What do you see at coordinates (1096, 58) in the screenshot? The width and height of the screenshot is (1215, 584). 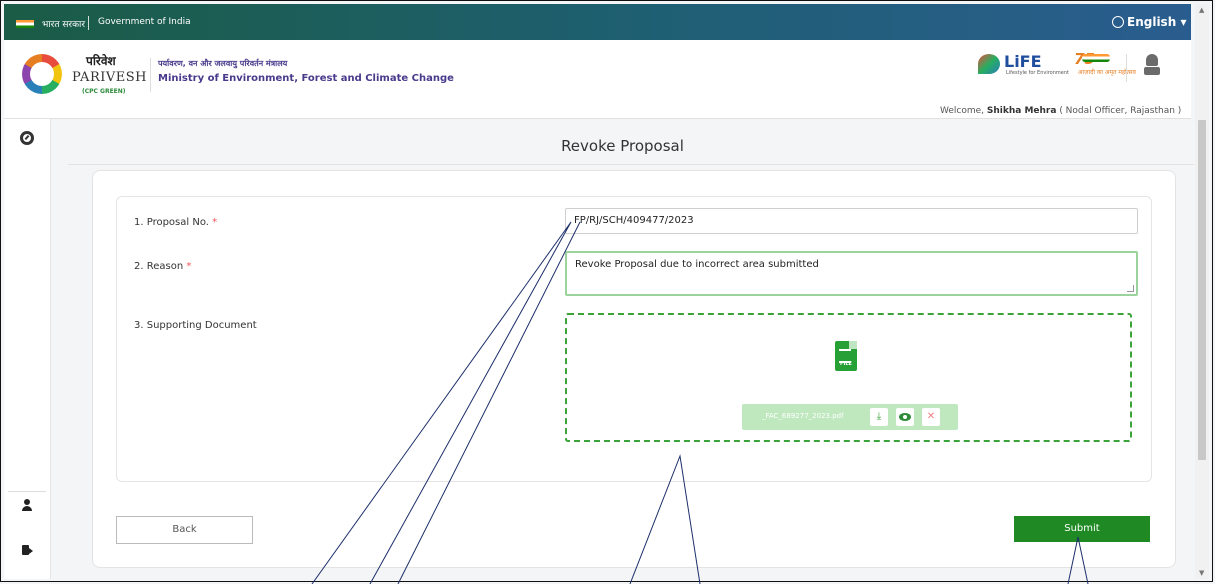 I see `azadi-logo-flag` at bounding box center [1096, 58].